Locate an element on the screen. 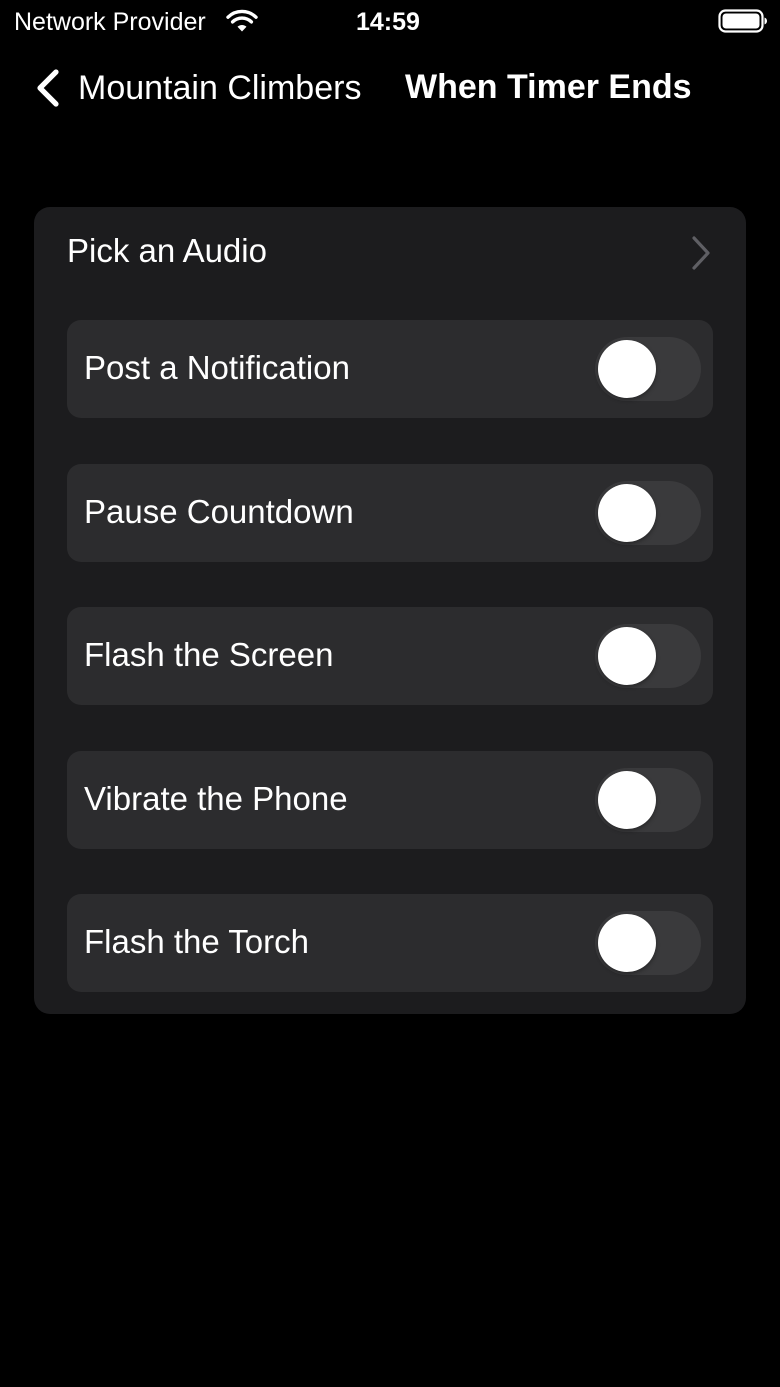 This screenshot has width=780, height=1387. status-bar: Network Provider 14:59 is located at coordinates (390, 22).